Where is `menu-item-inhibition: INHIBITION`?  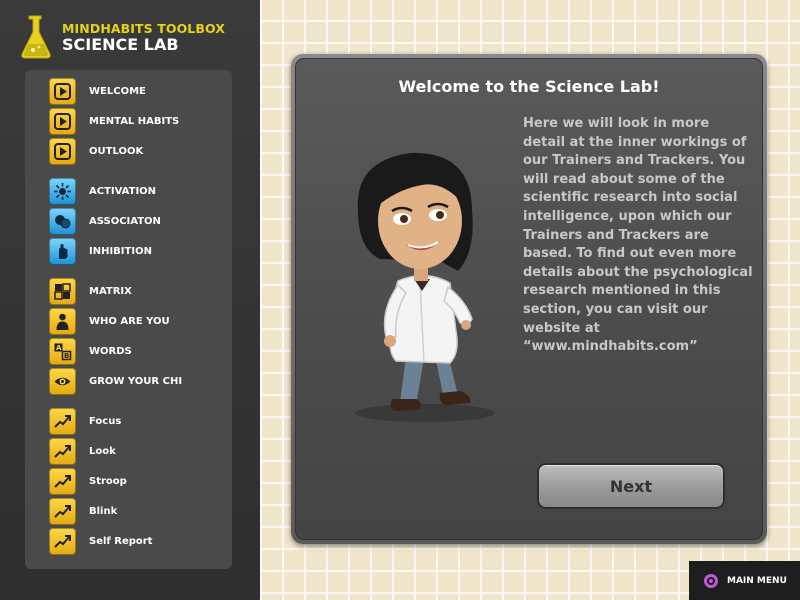
menu-item-inhibition: INHIBITION is located at coordinates (134, 251).